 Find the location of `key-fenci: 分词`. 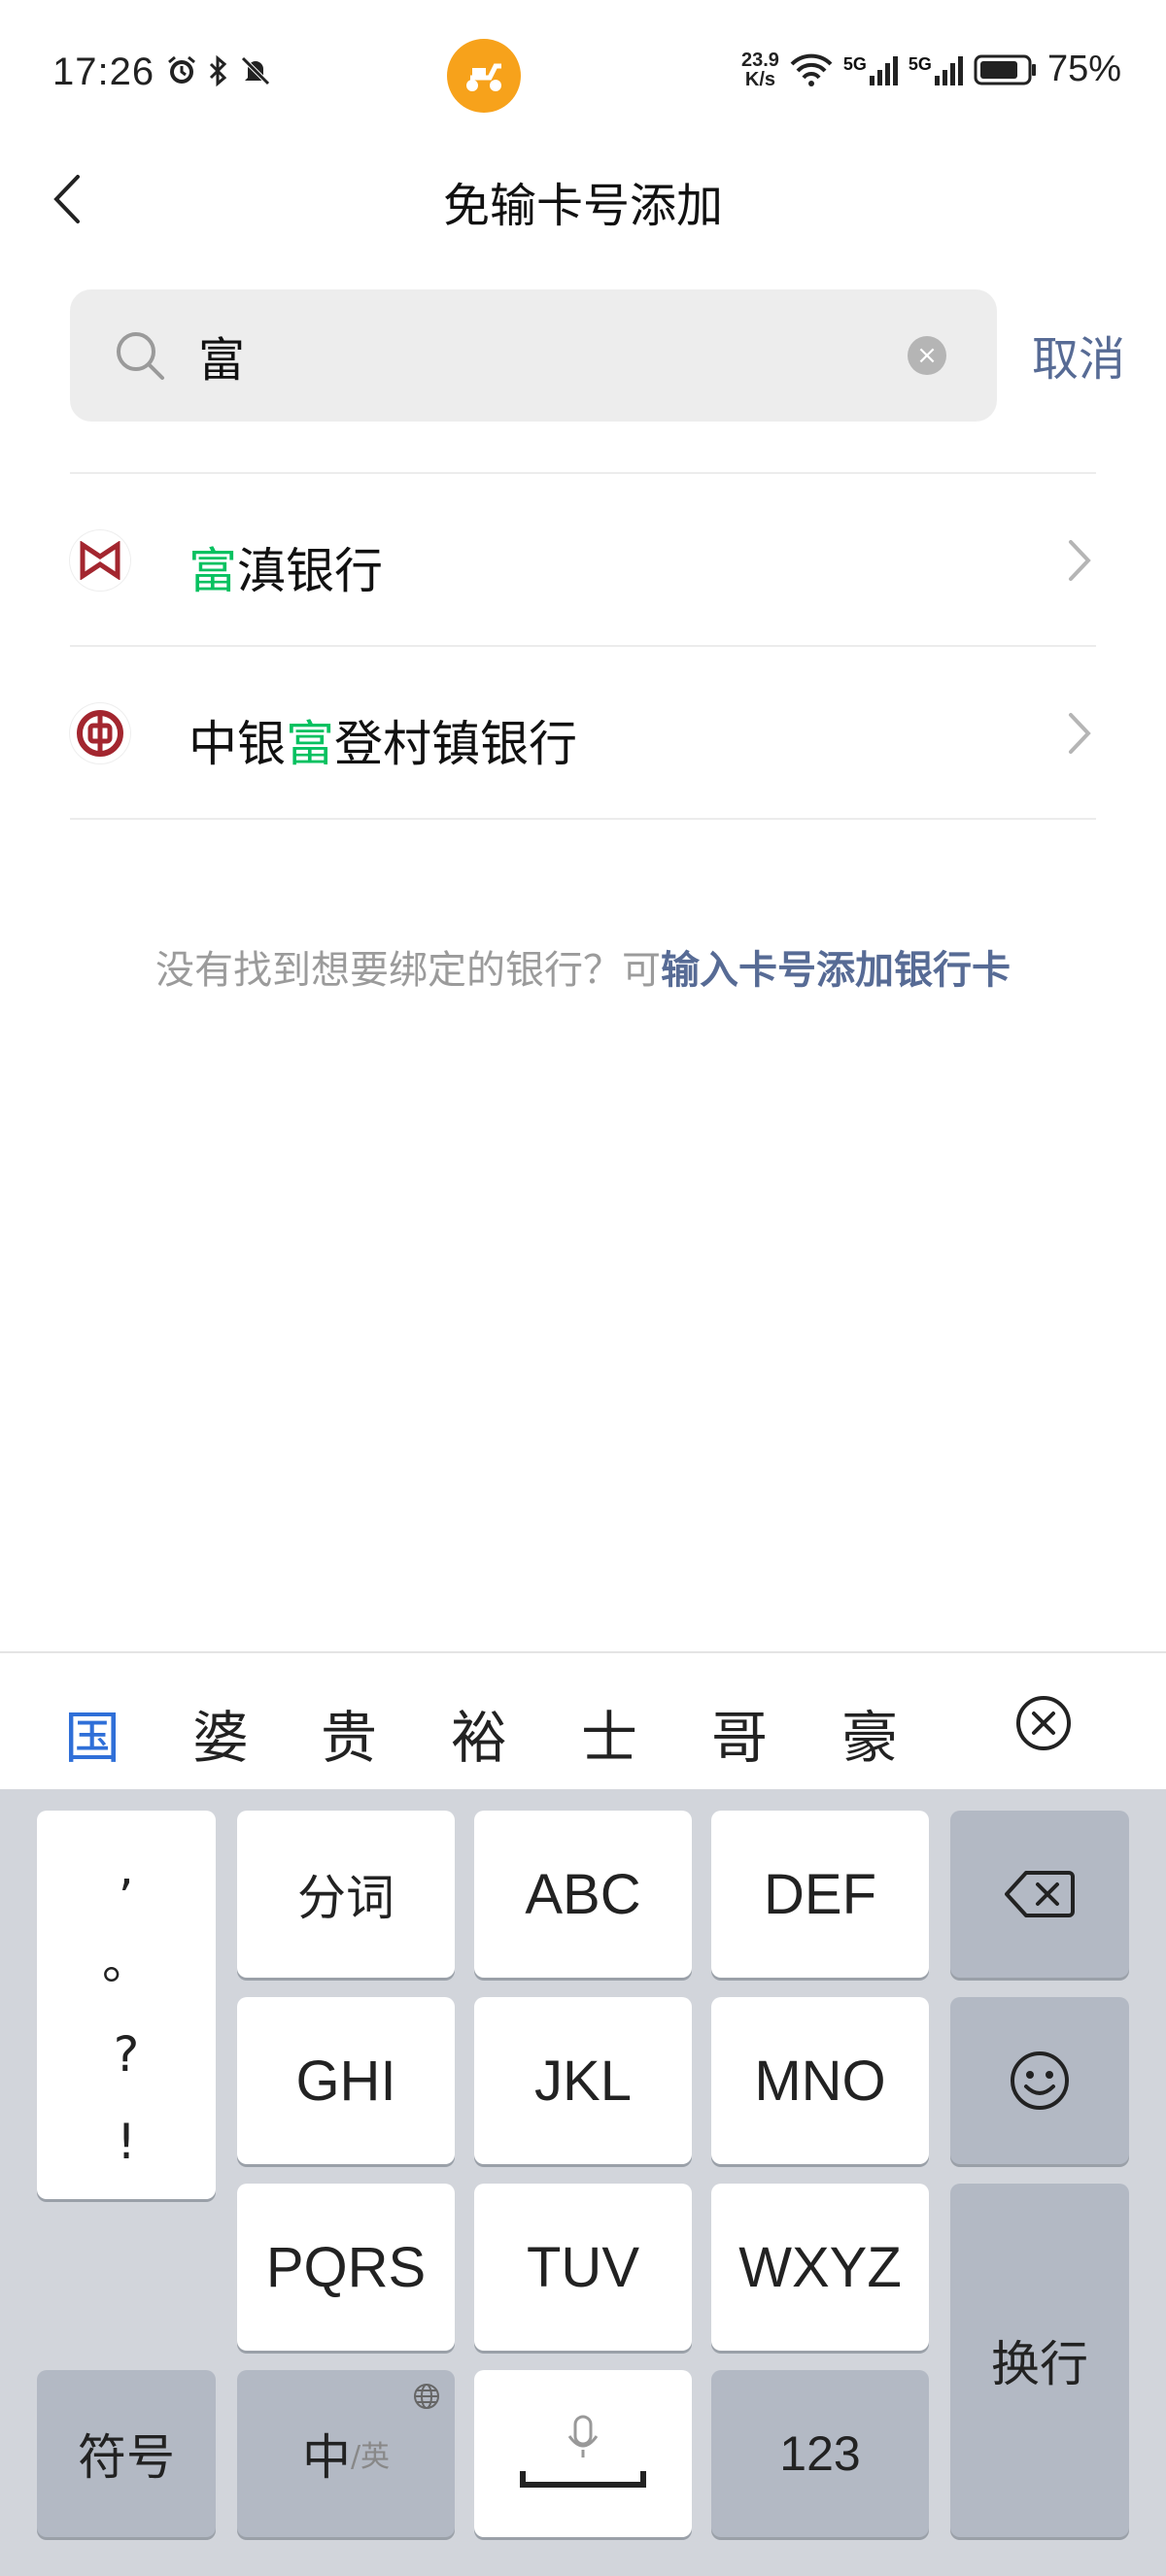

key-fenci: 分词 is located at coordinates (346, 1894).